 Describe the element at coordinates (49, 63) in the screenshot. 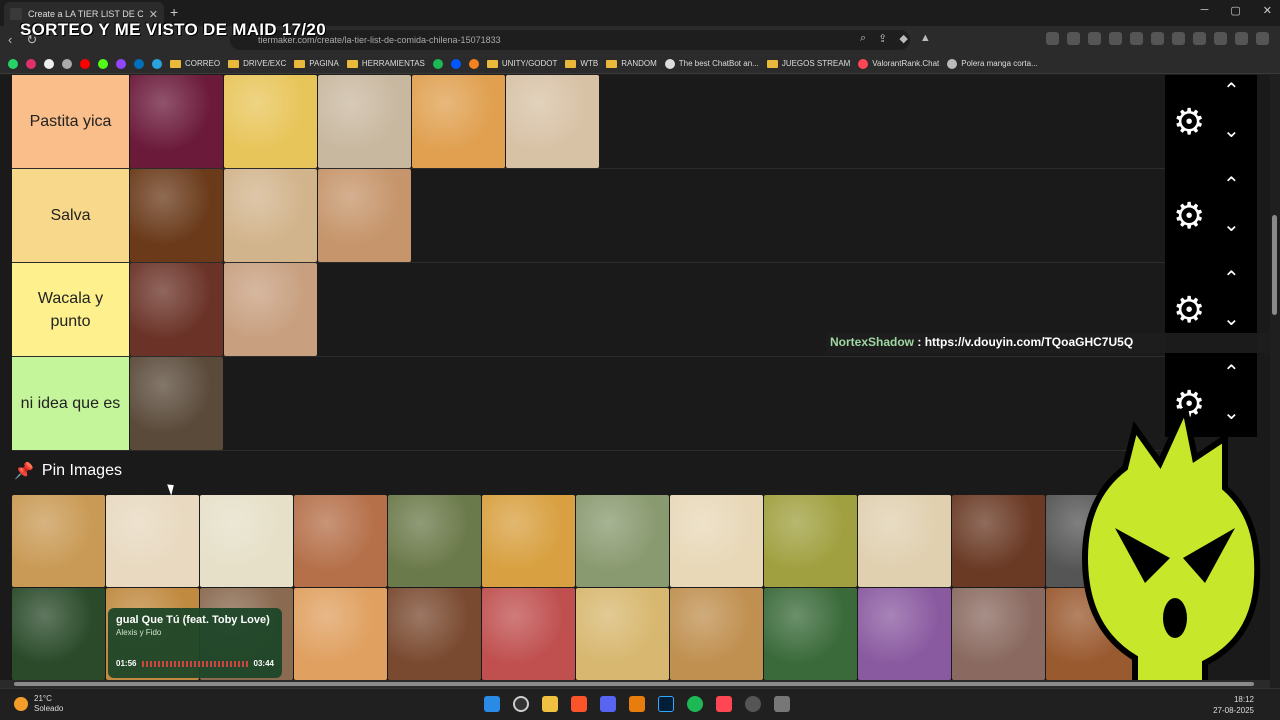

I see `x-icon` at that location.